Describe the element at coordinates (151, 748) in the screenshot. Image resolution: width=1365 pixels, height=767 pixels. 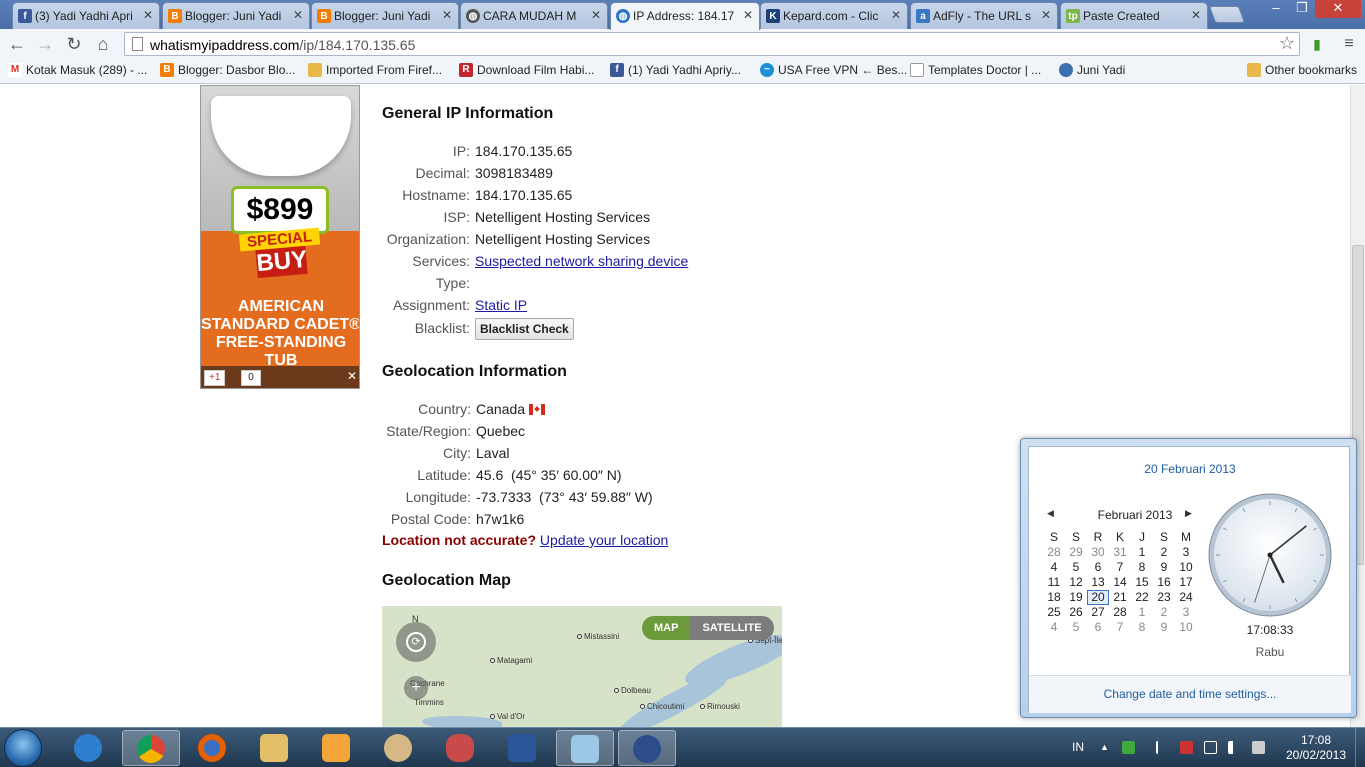
I see `taskbar-chrome` at that location.